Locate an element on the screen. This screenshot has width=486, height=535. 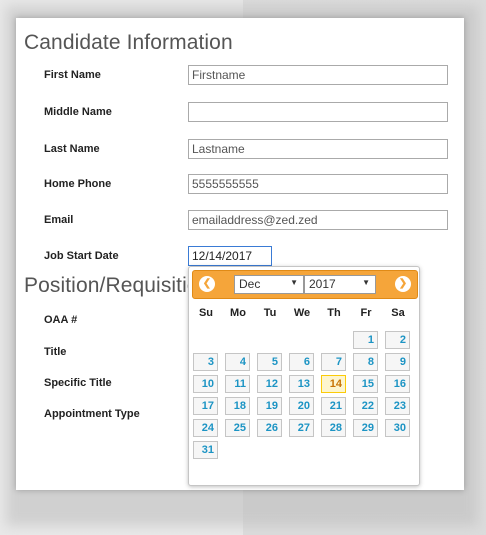
calendar-day: 7 is located at coordinates (333, 362).